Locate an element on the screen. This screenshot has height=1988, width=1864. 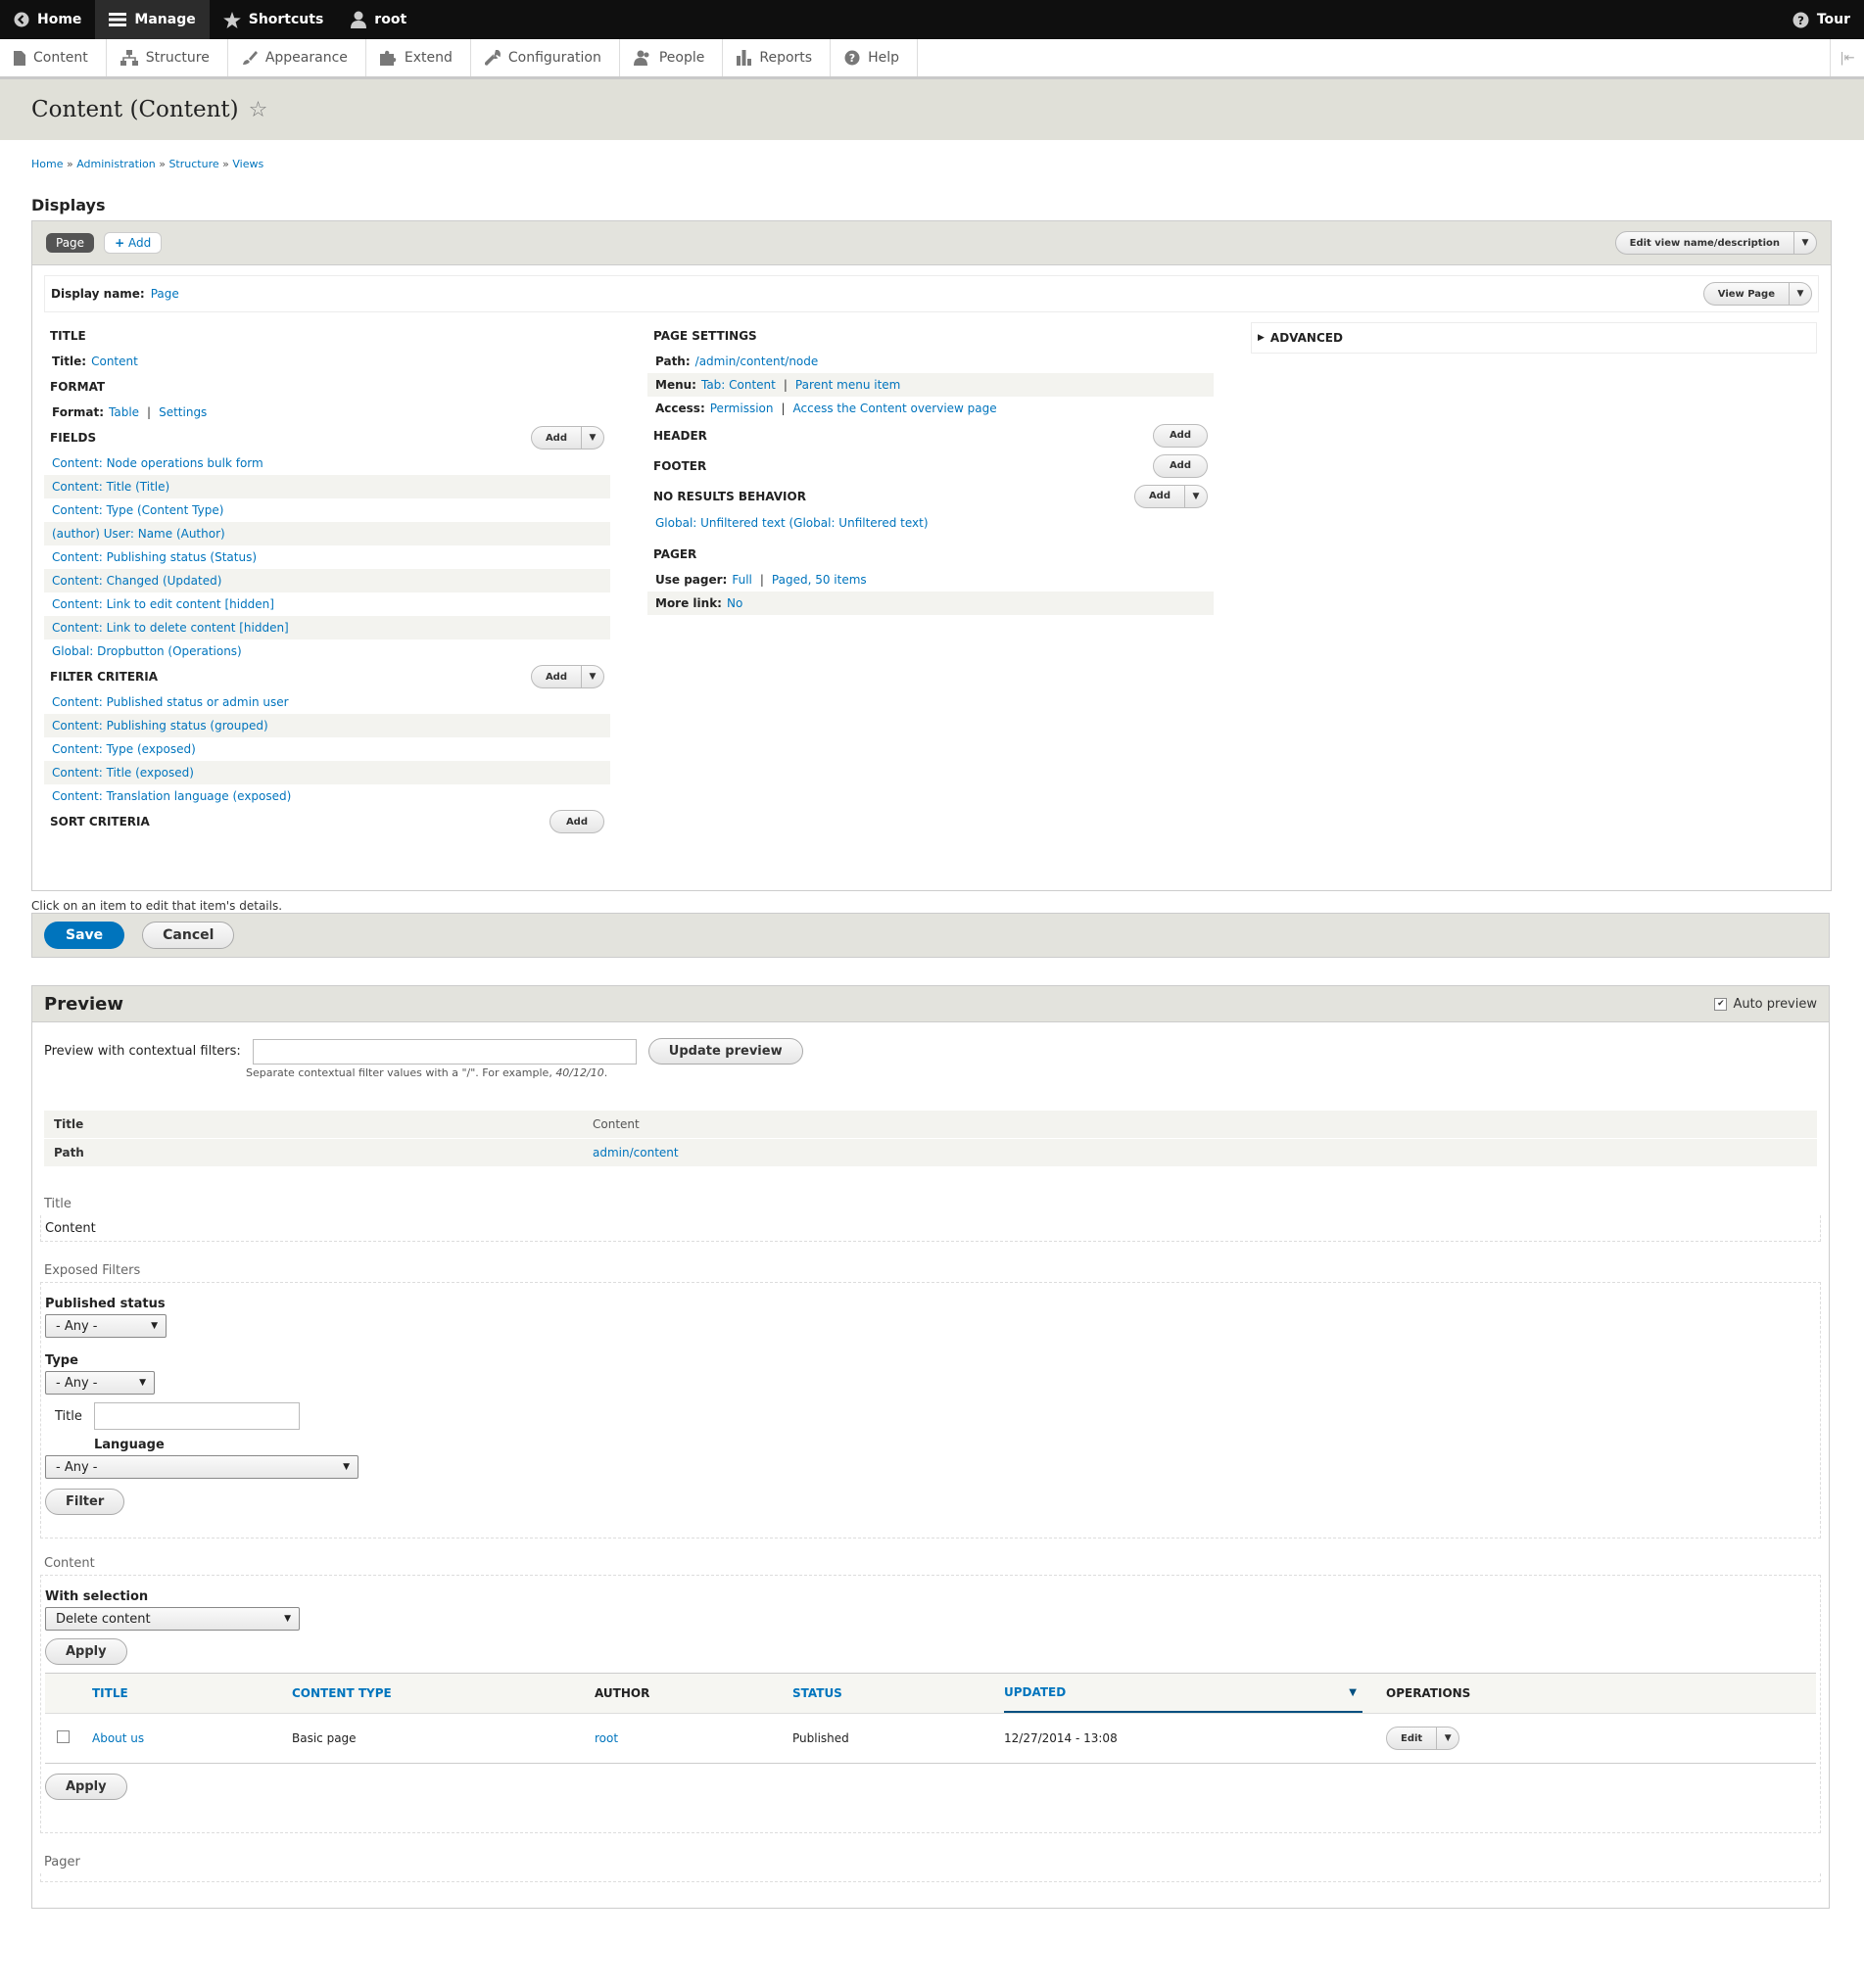
filter-link: Content: Translation language (exposed) is located at coordinates (171, 796).